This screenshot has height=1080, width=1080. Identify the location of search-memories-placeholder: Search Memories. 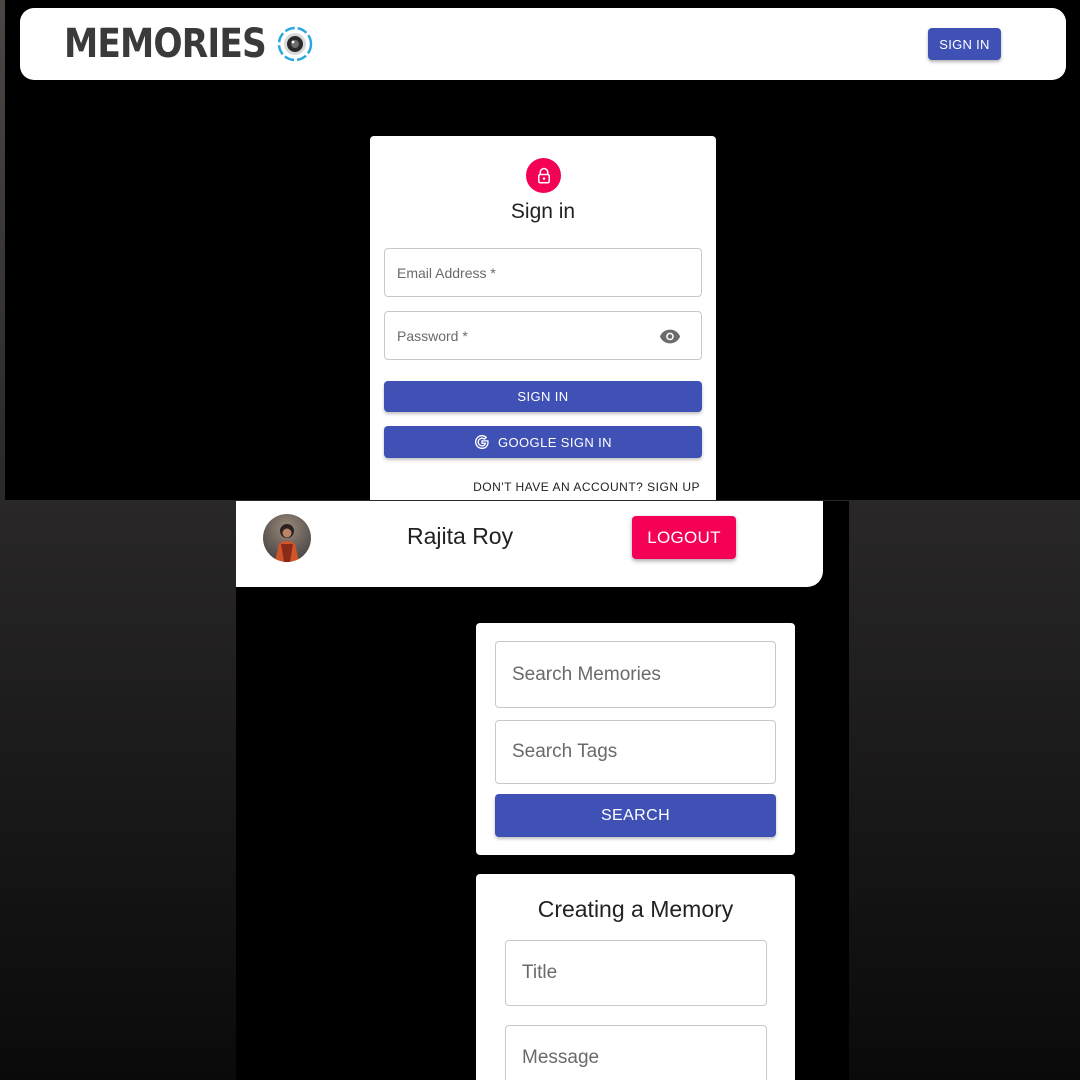
(586, 674).